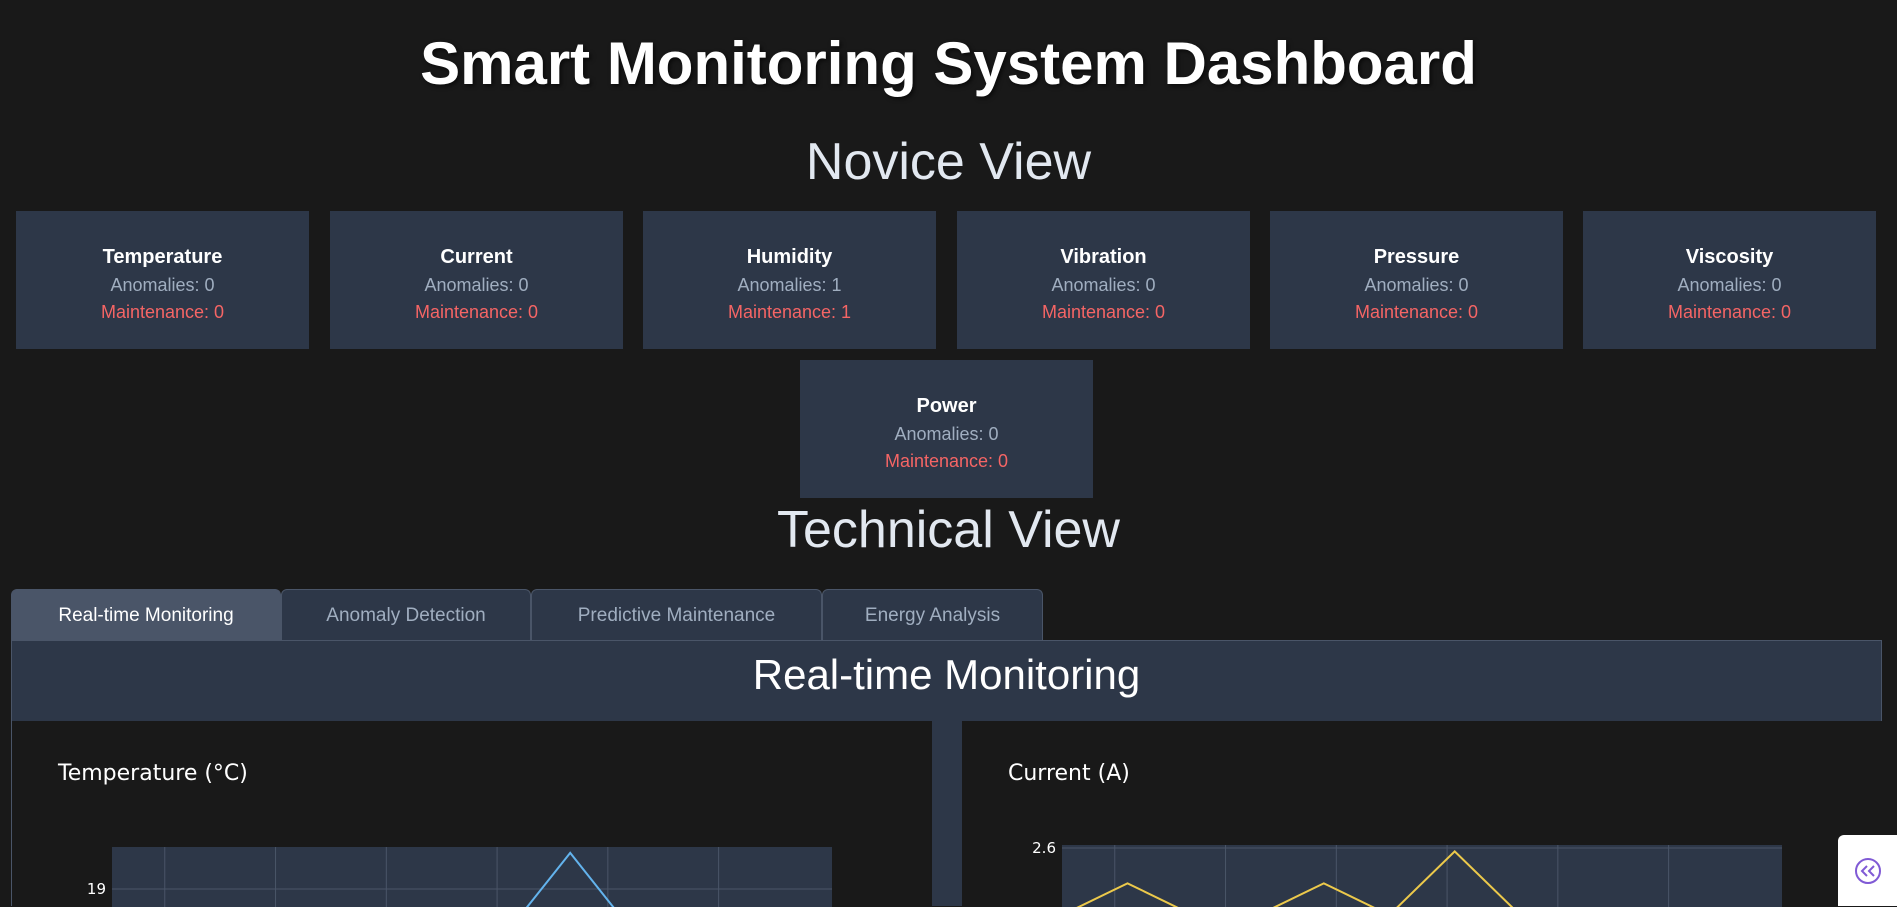 The image size is (1897, 907). I want to click on y-tick-label: 19, so click(96, 889).